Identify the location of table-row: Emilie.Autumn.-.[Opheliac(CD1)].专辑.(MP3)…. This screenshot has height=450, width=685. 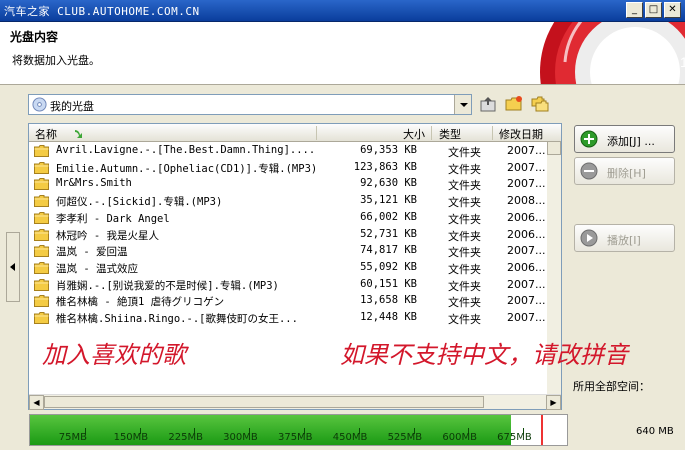
(289, 168).